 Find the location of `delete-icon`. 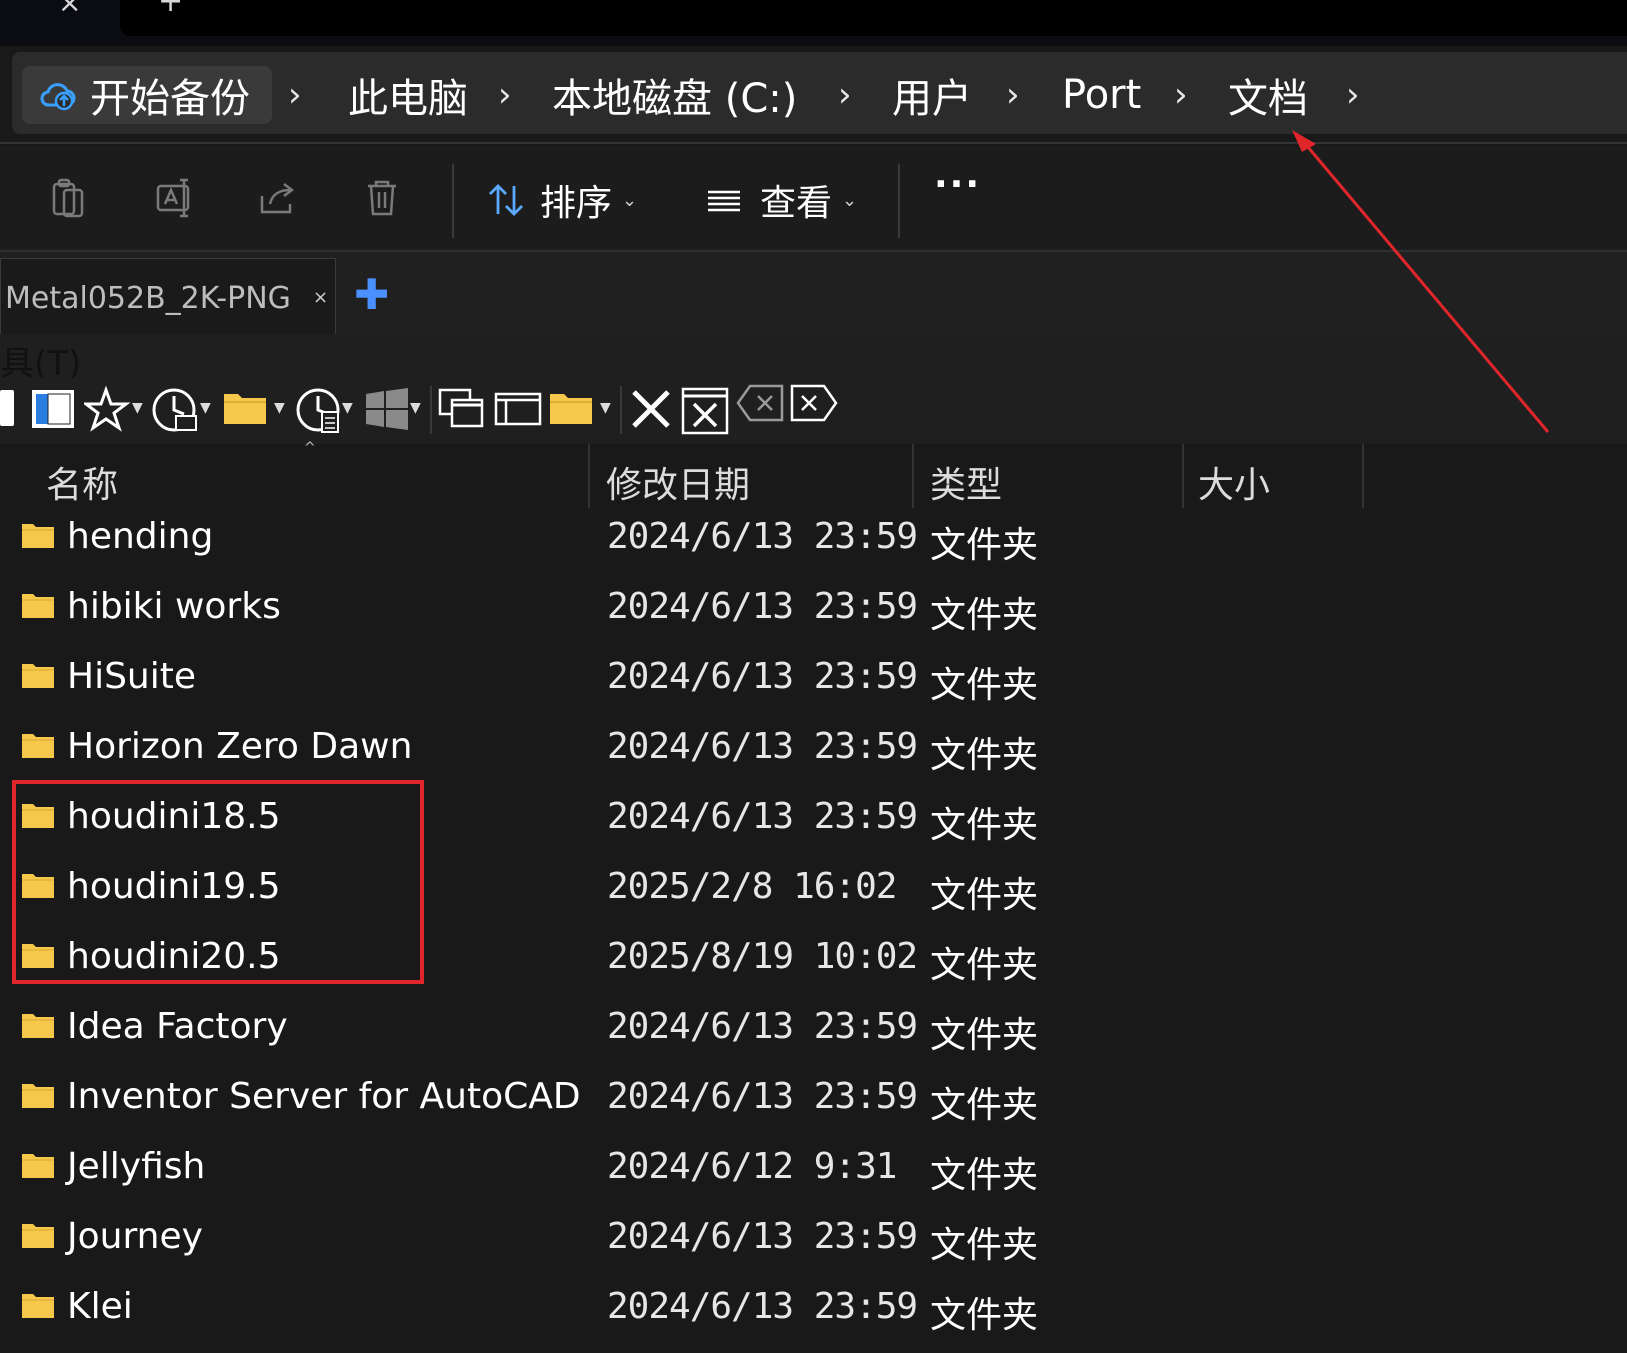

delete-icon is located at coordinates (382, 198).